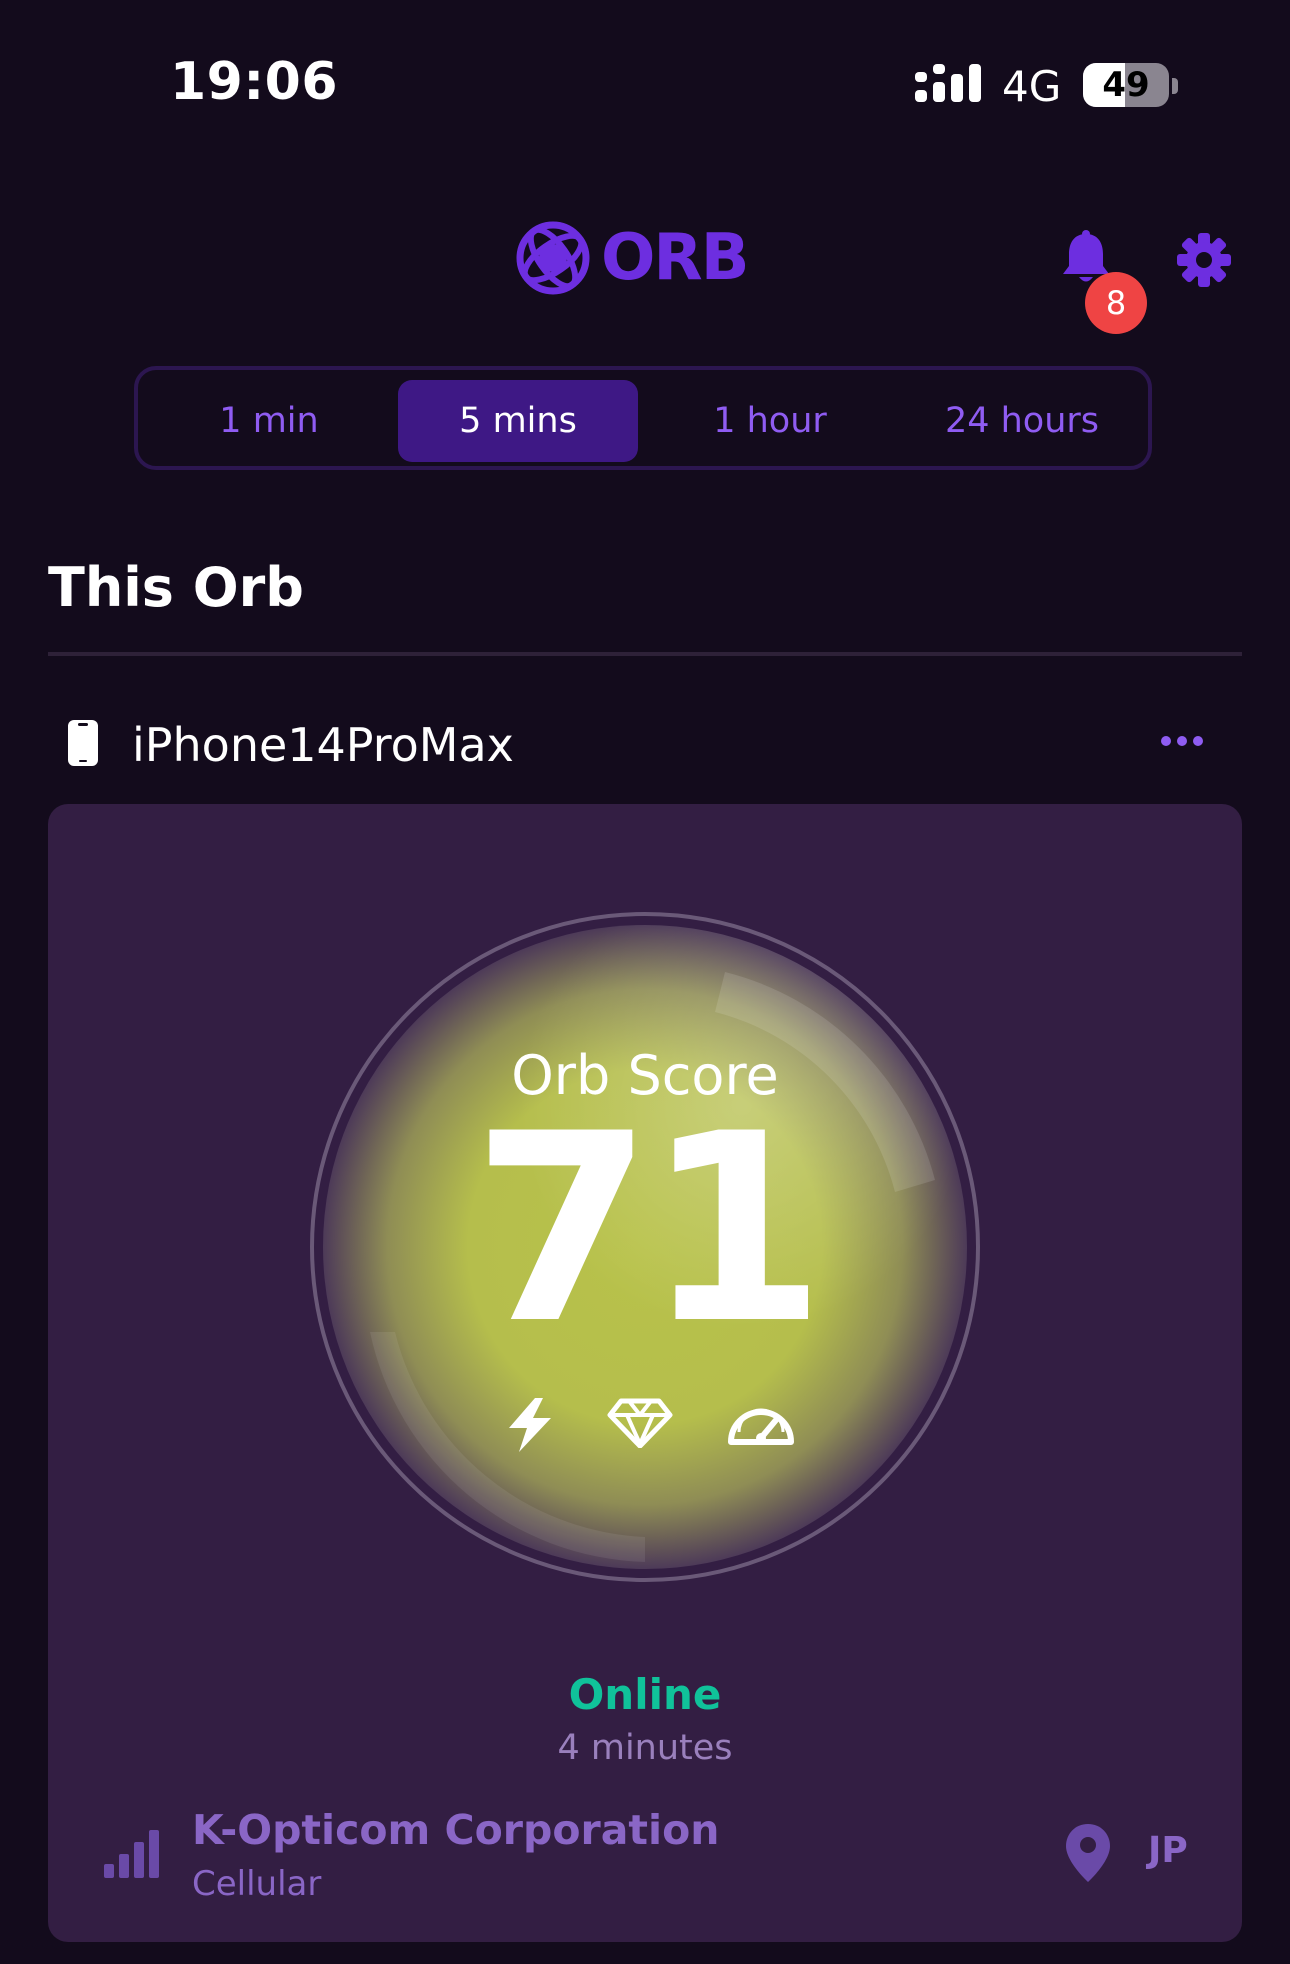 The height and width of the screenshot is (1964, 1290). Describe the element at coordinates (645, 654) in the screenshot. I see `section-divider` at that location.